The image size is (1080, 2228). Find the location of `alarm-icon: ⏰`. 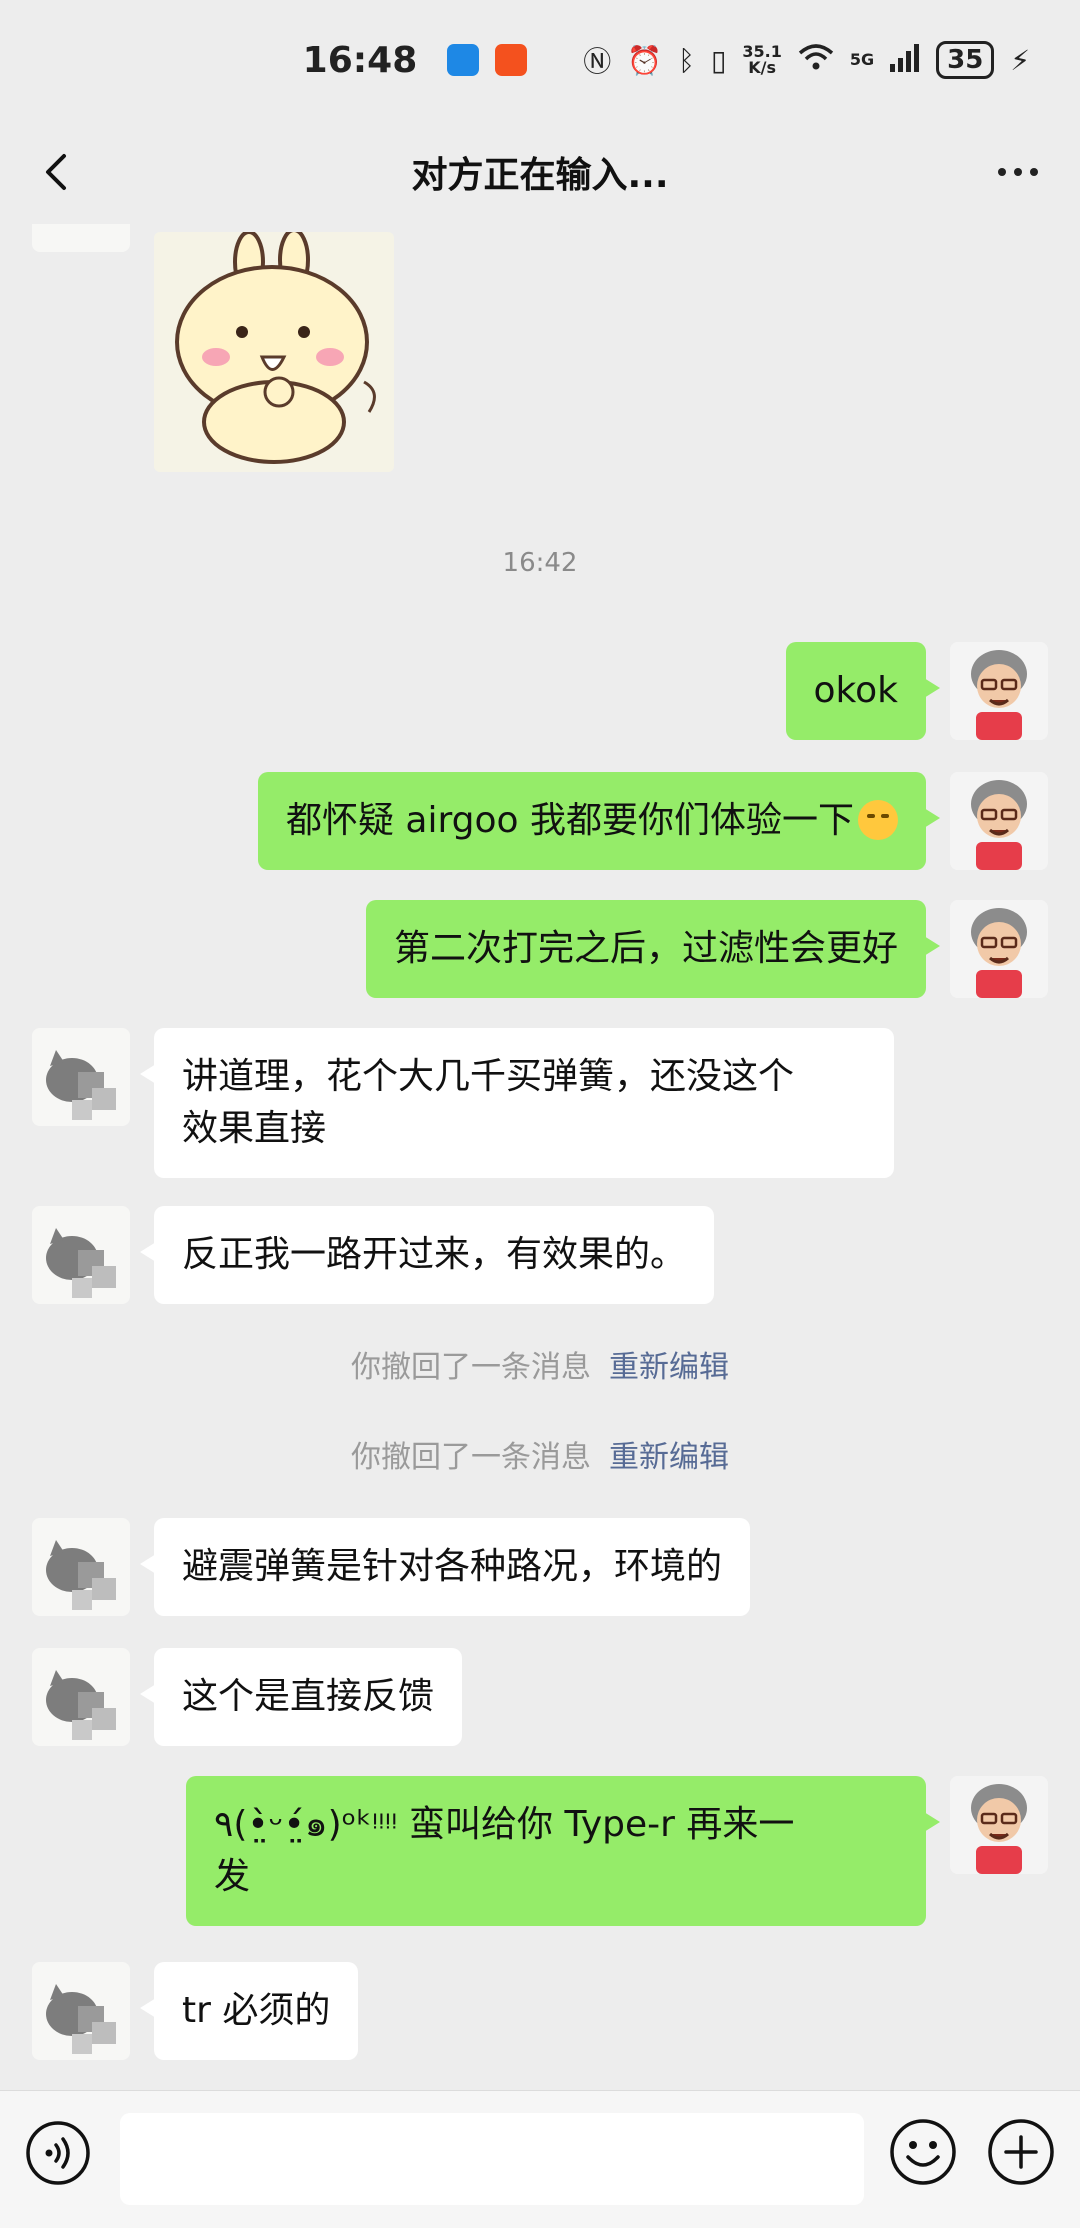

alarm-icon: ⏰ is located at coordinates (645, 60).